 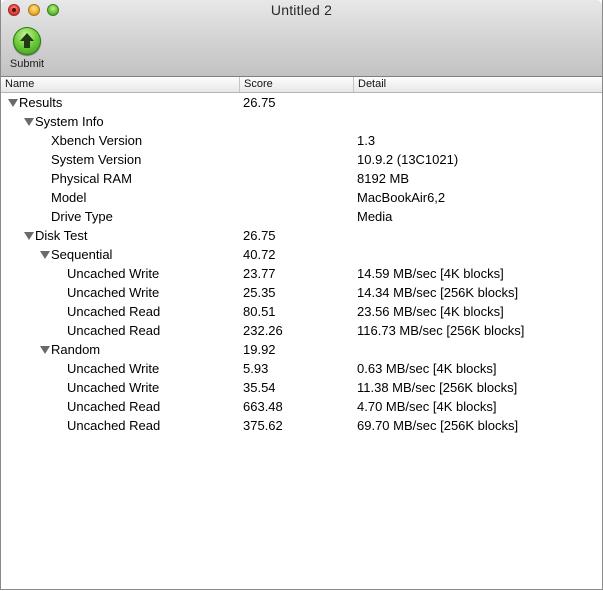 What do you see at coordinates (301, 254) in the screenshot?
I see `outline-row: Sequential 40.72` at bounding box center [301, 254].